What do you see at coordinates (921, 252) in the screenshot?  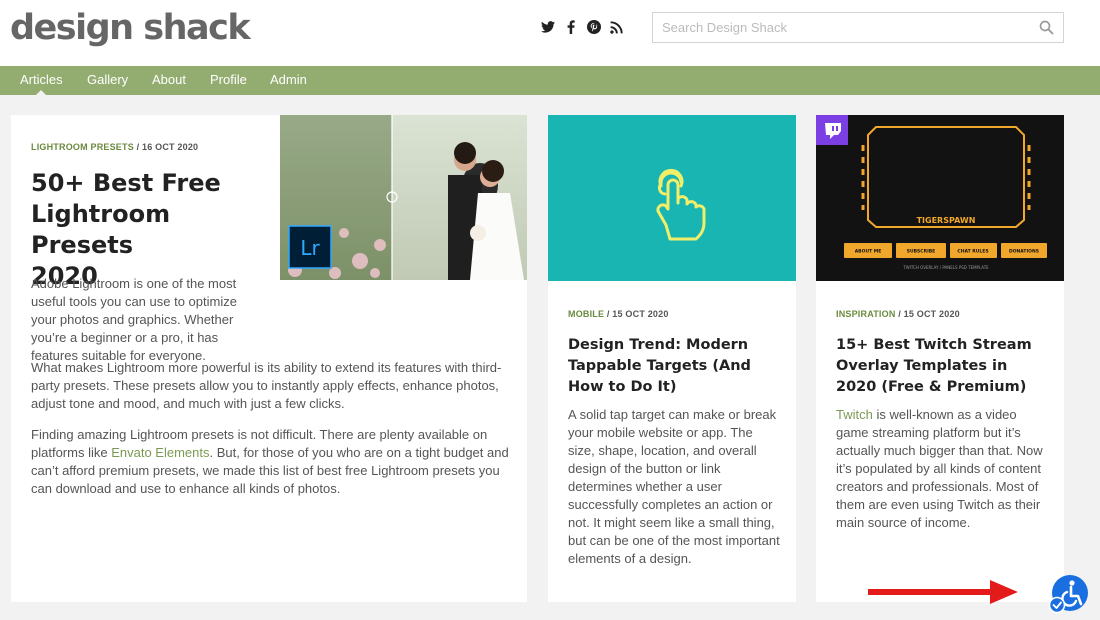 I see `svg-text: SUBSCRIBE` at bounding box center [921, 252].